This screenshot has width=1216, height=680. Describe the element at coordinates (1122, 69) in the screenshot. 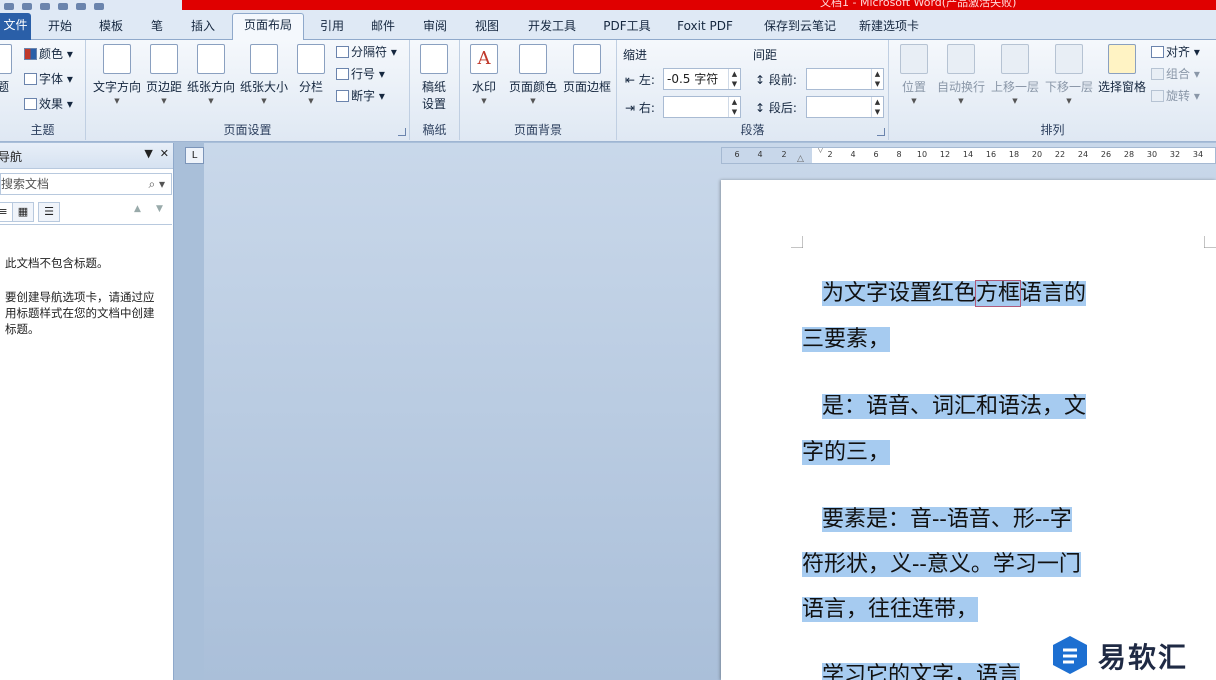

I see `selection-pane-button: 选择窗格` at that location.